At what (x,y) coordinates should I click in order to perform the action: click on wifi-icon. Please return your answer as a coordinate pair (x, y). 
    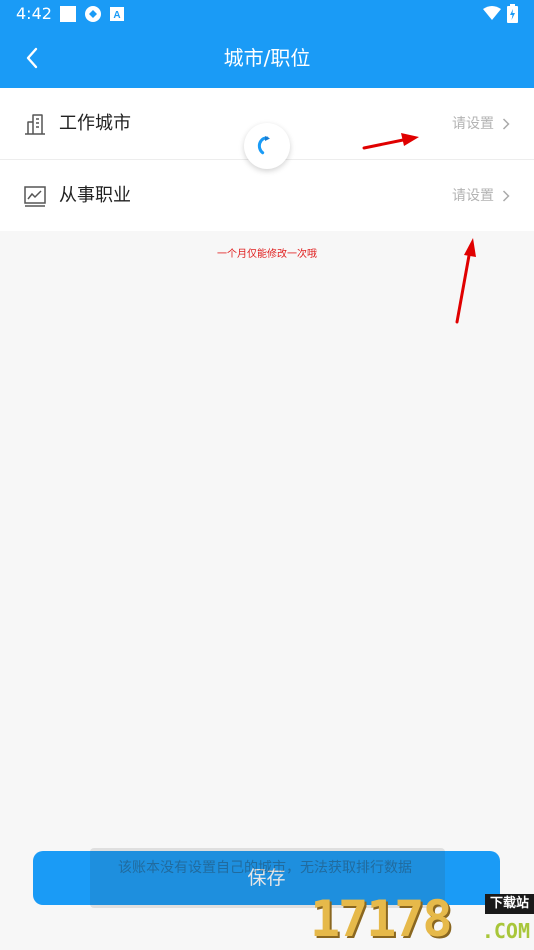
    Looking at the image, I should click on (492, 13).